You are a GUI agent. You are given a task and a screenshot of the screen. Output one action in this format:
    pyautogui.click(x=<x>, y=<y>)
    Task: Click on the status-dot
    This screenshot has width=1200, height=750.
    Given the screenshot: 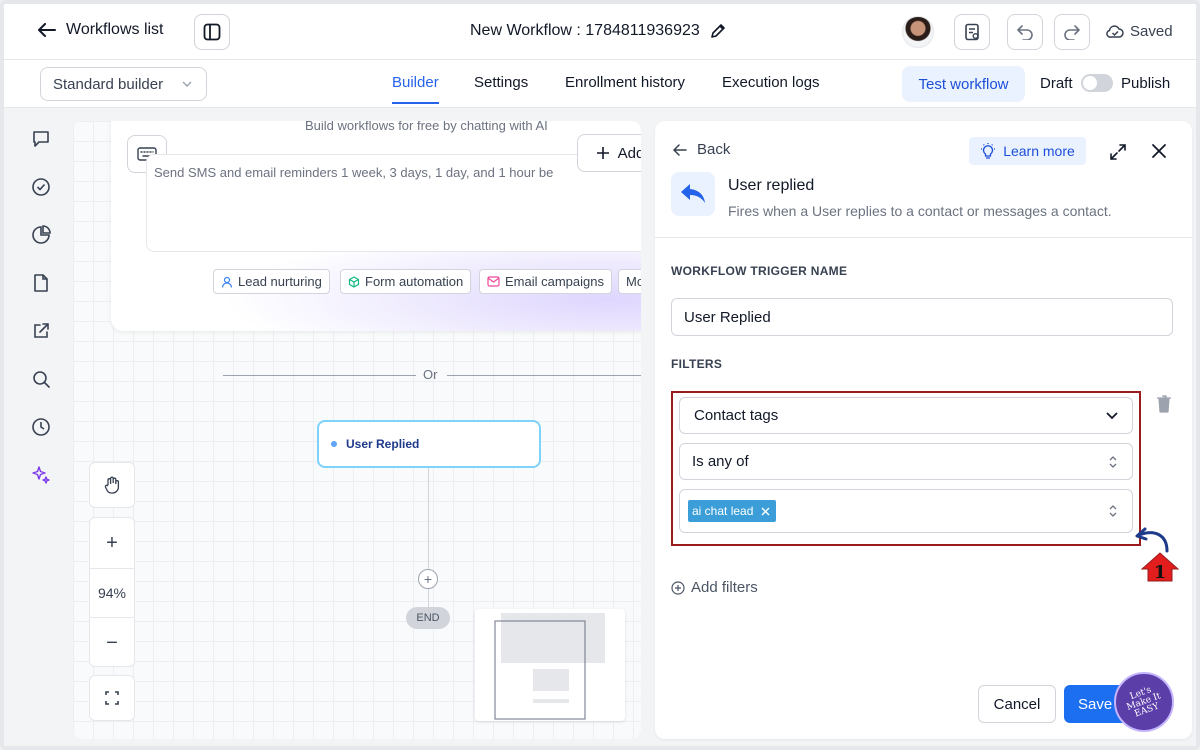 What is the action you would take?
    pyautogui.click(x=334, y=444)
    